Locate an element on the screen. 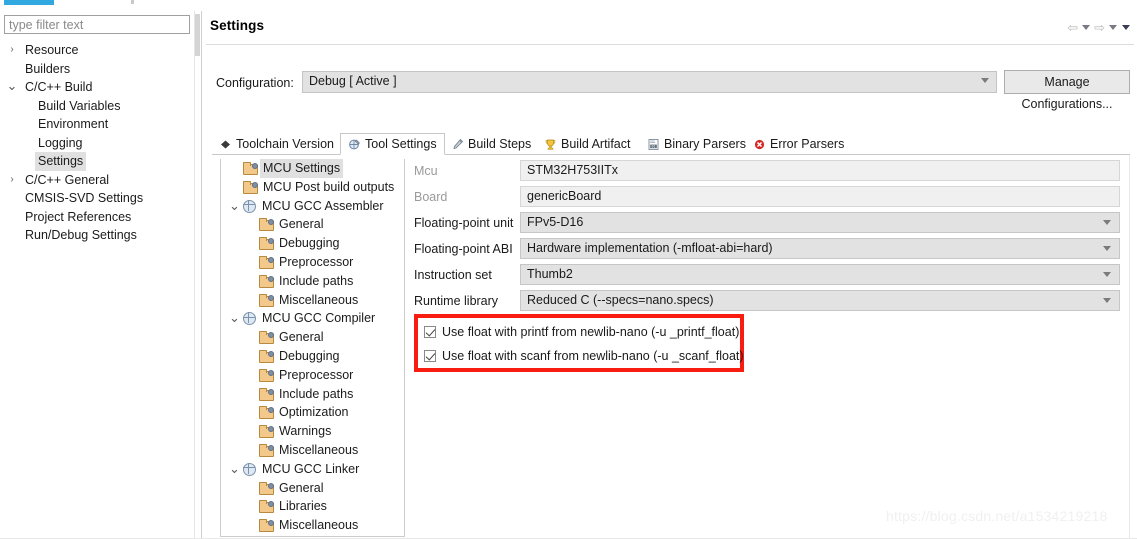  page-nav-toolbar: ⇦ ⇨ is located at coordinates (1099, 27).